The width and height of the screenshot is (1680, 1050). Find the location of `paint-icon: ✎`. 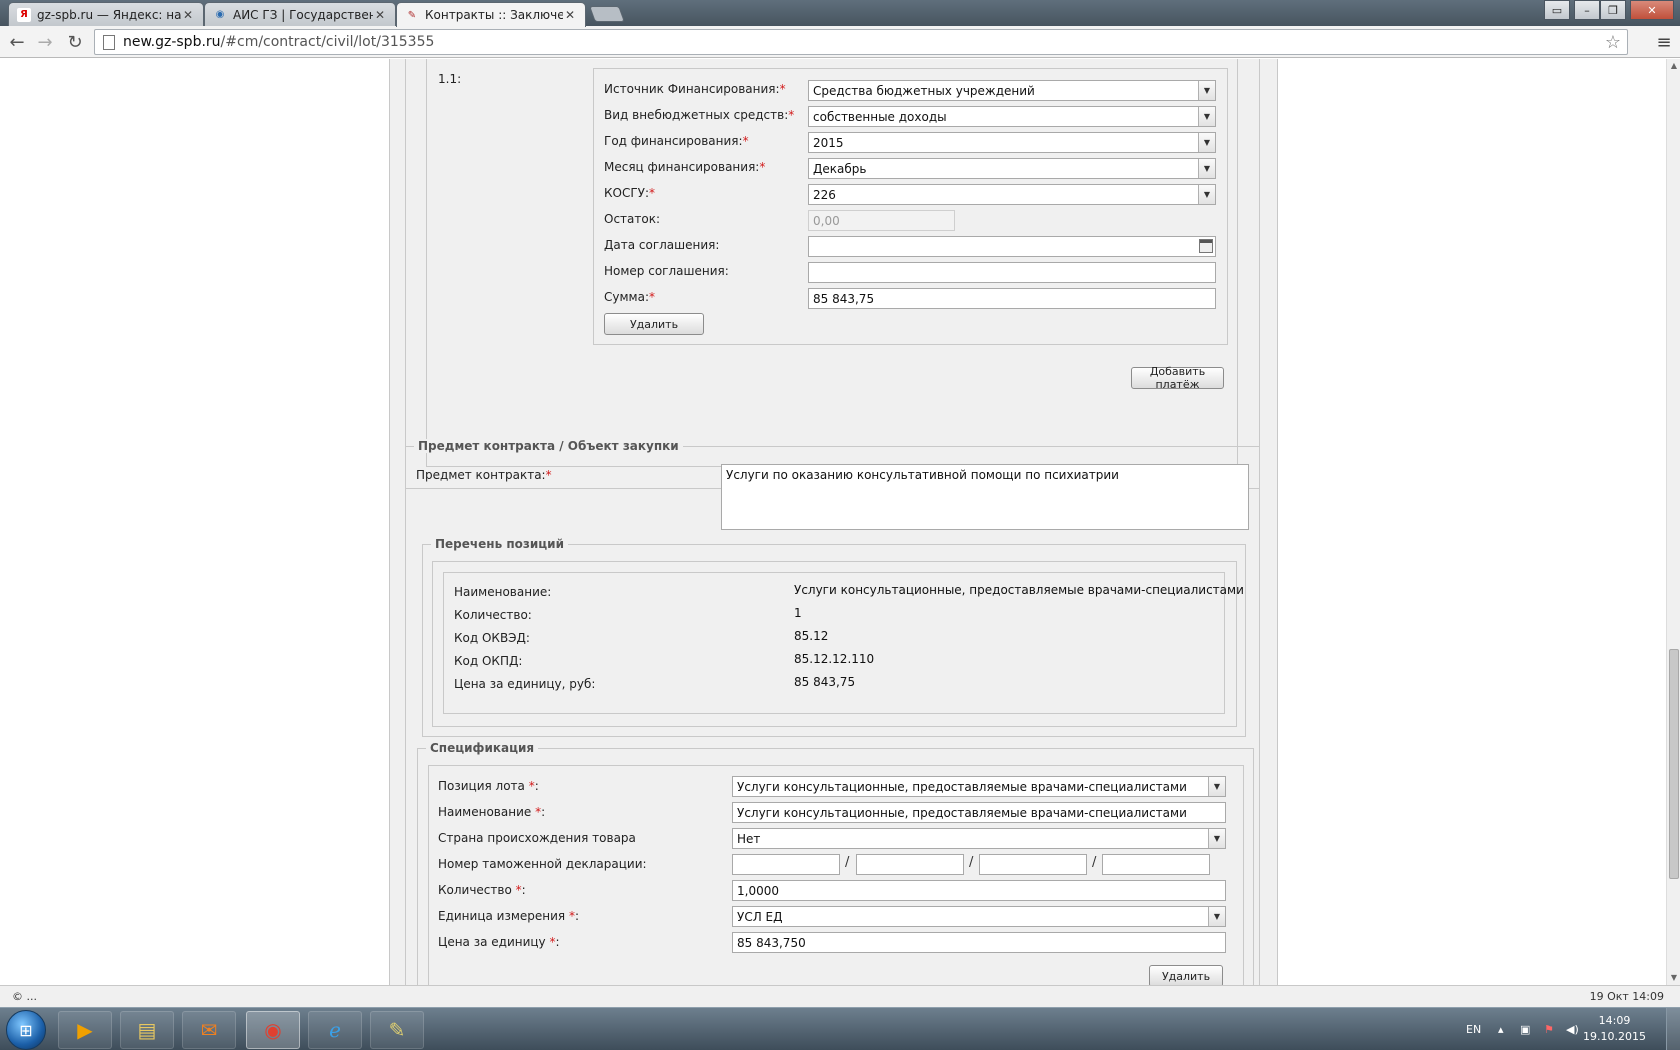

paint-icon: ✎ is located at coordinates (397, 1030).